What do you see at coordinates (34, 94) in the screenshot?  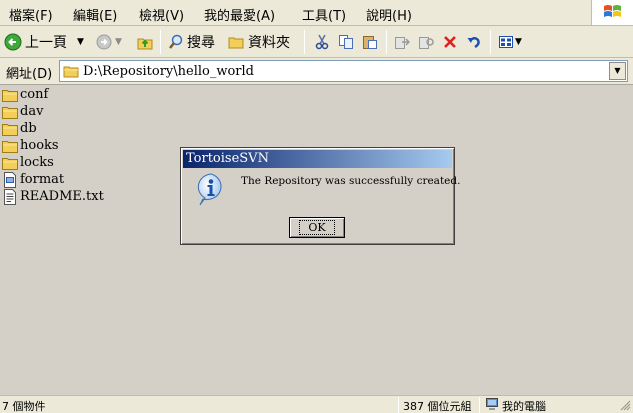 I see `file-name: conf` at bounding box center [34, 94].